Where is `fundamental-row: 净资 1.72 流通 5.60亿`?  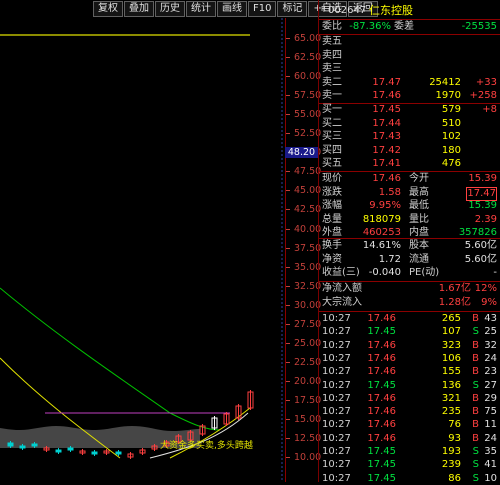
fundamental-row: 净资 1.72 流通 5.60亿 is located at coordinates (409, 260).